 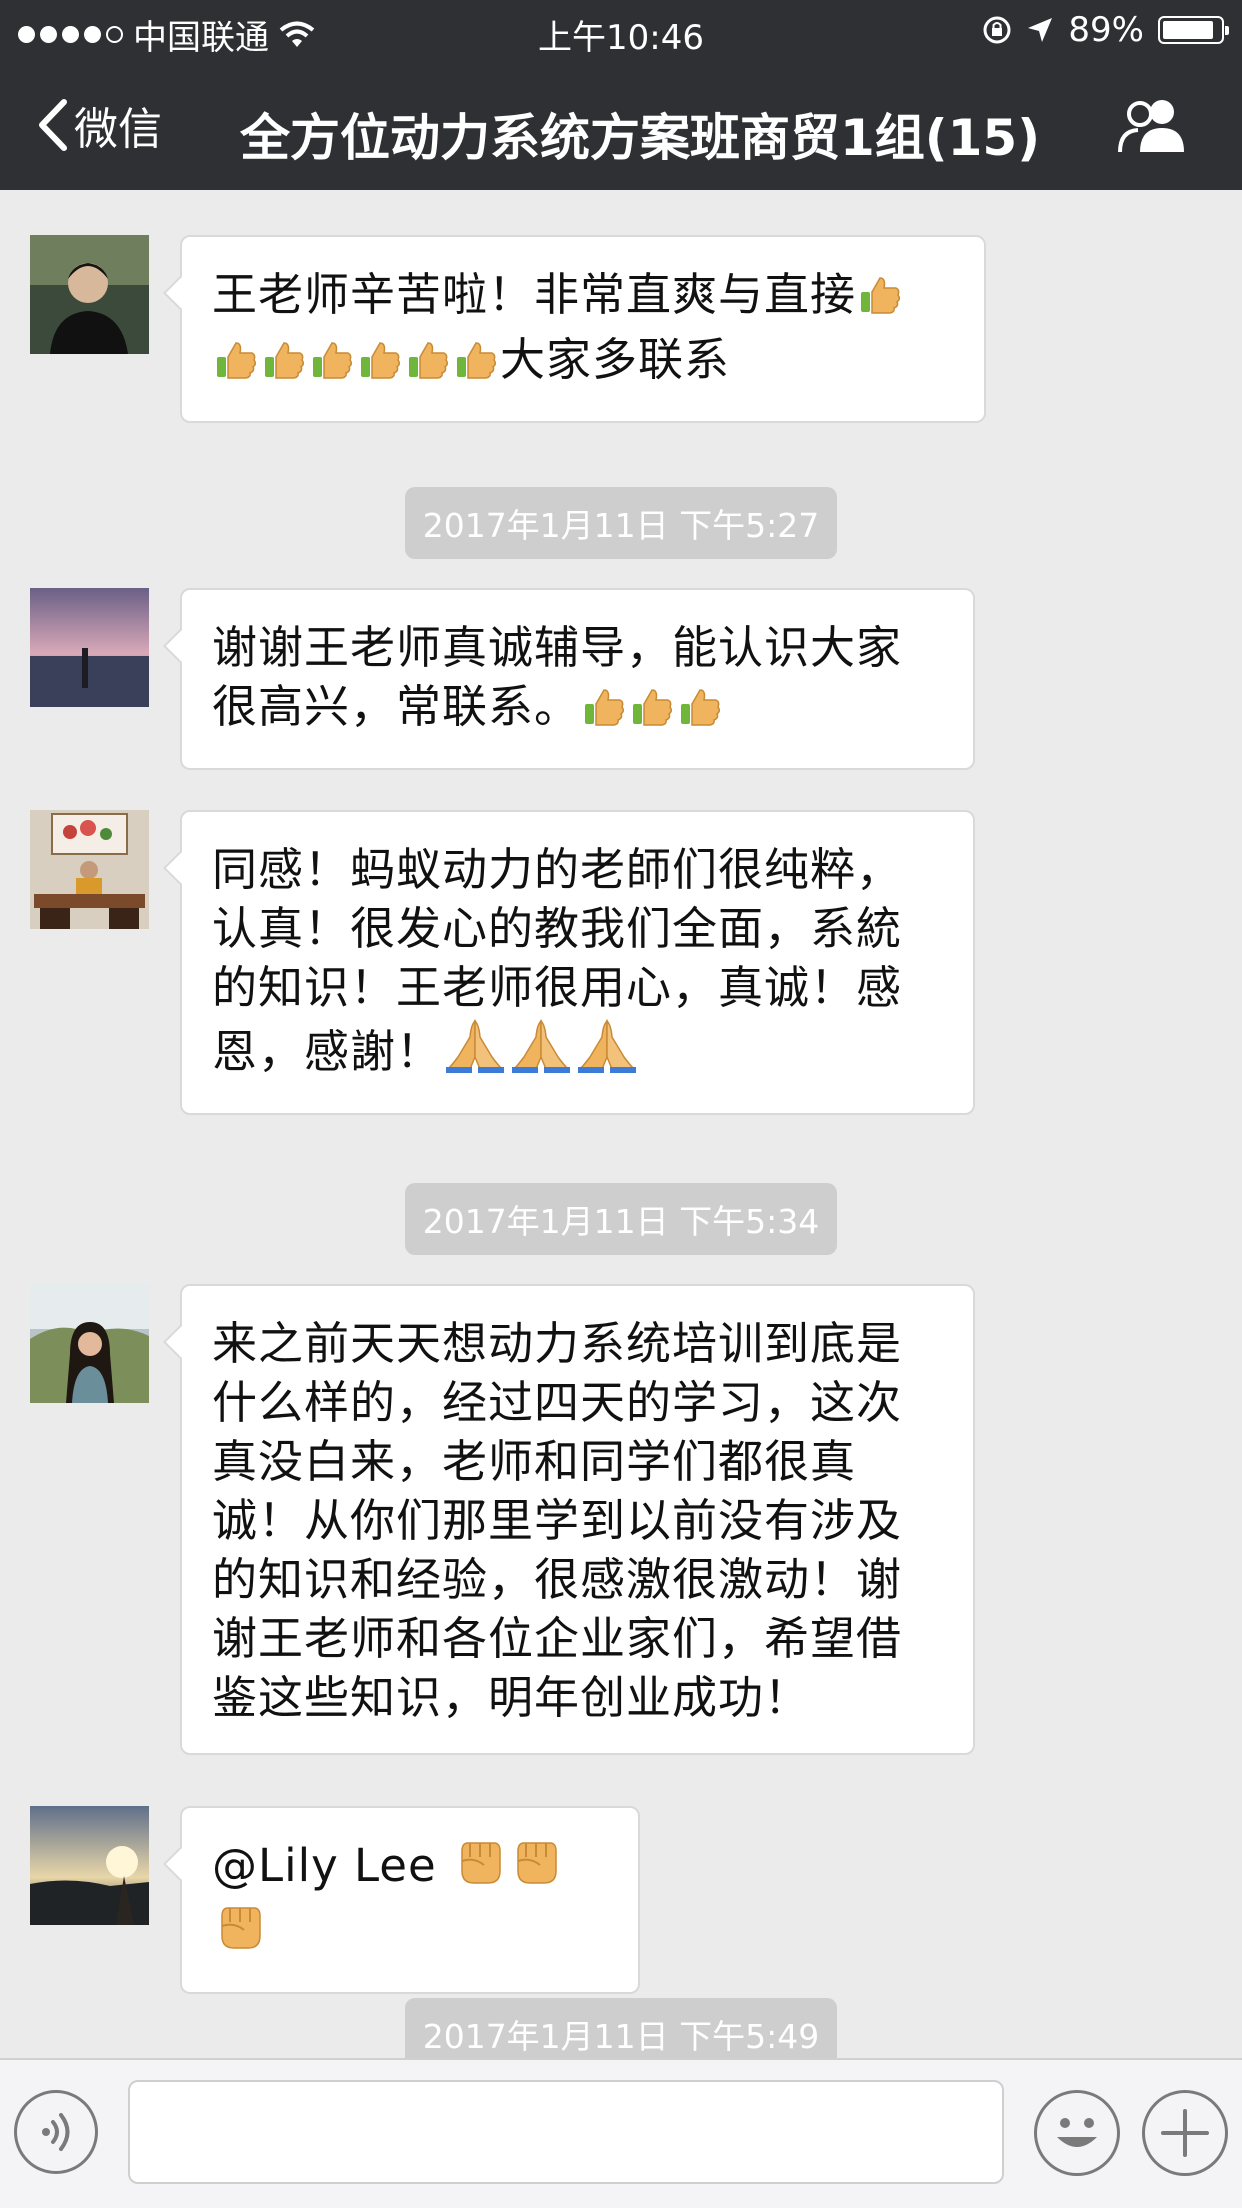 I want to click on message-line: 诚！从你们那里学到以前没有涉及, so click(x=557, y=1520).